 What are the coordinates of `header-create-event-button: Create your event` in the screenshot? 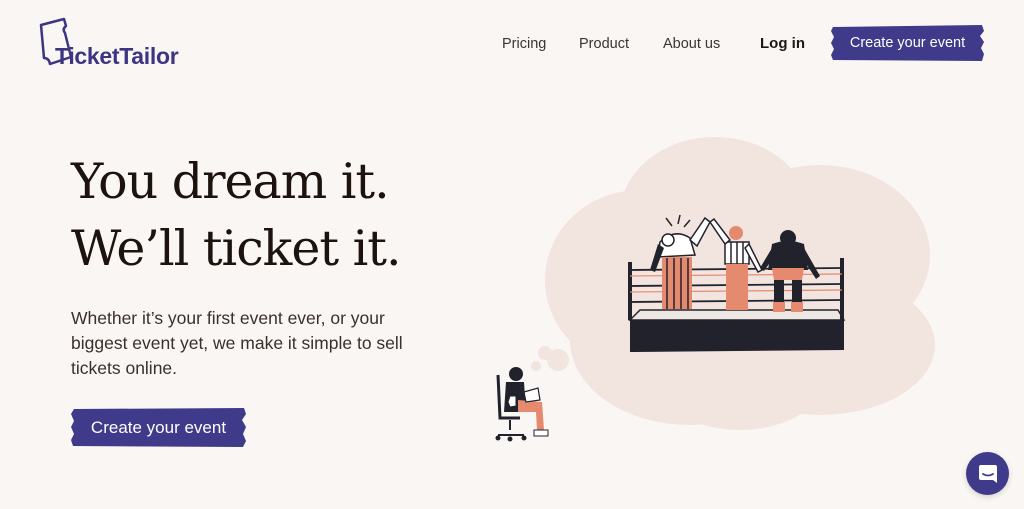 It's located at (907, 43).